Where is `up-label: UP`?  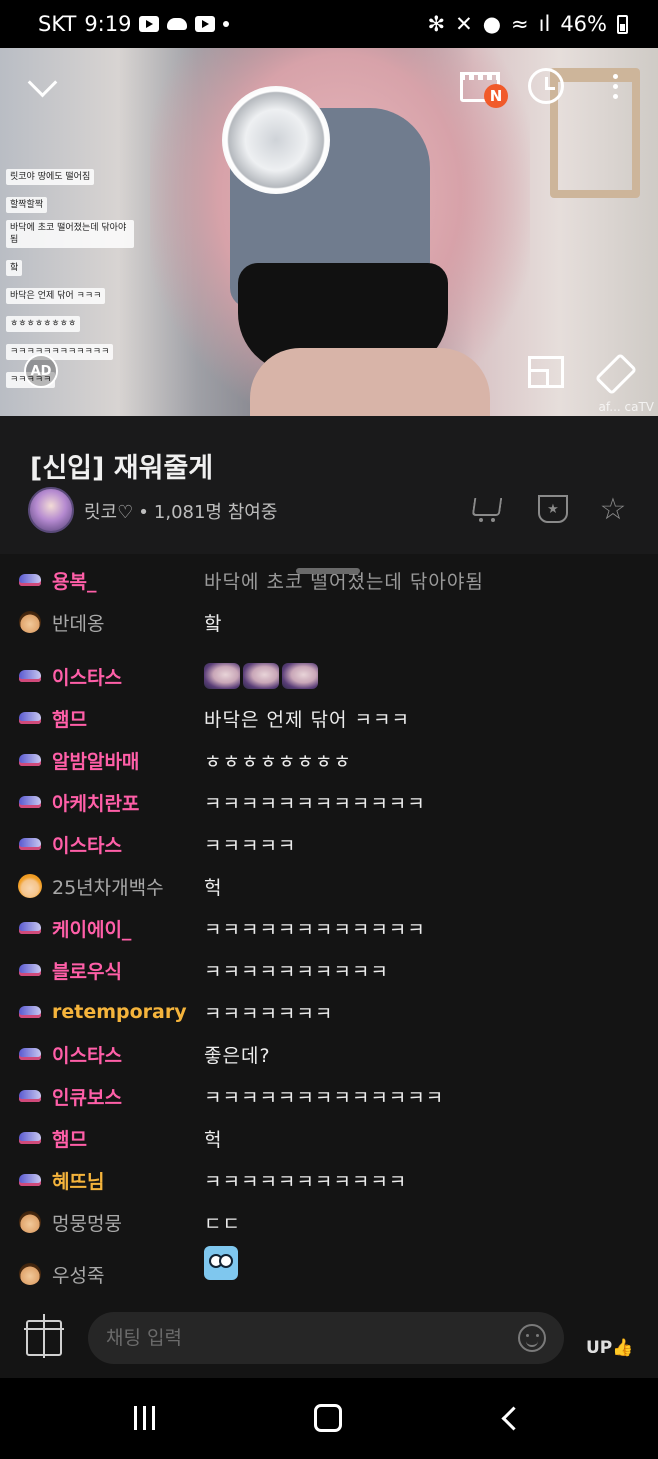 up-label: UP is located at coordinates (599, 1348).